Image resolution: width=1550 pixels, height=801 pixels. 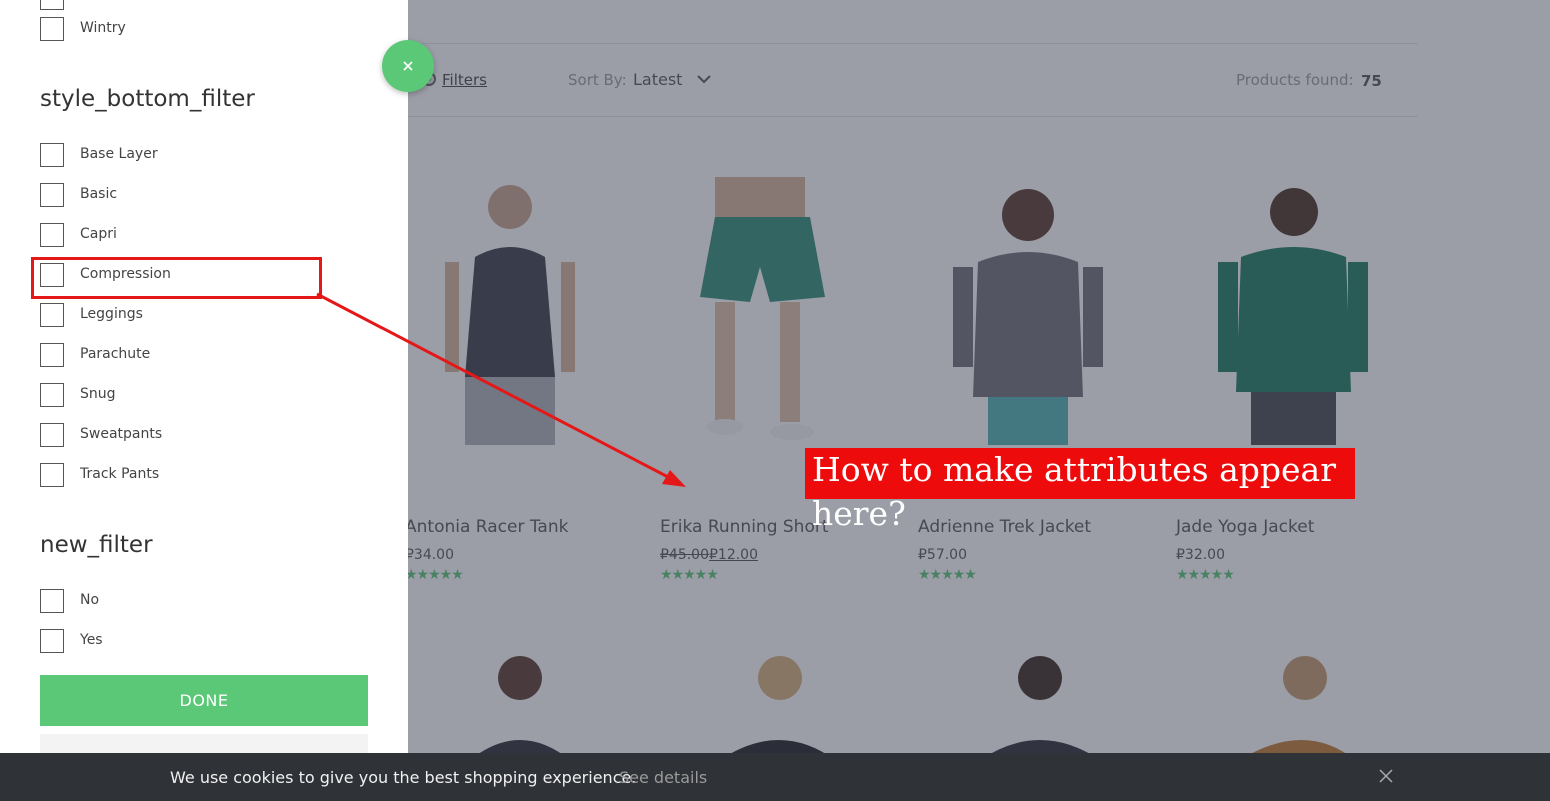 I want to click on done-button: DONE, so click(x=204, y=700).